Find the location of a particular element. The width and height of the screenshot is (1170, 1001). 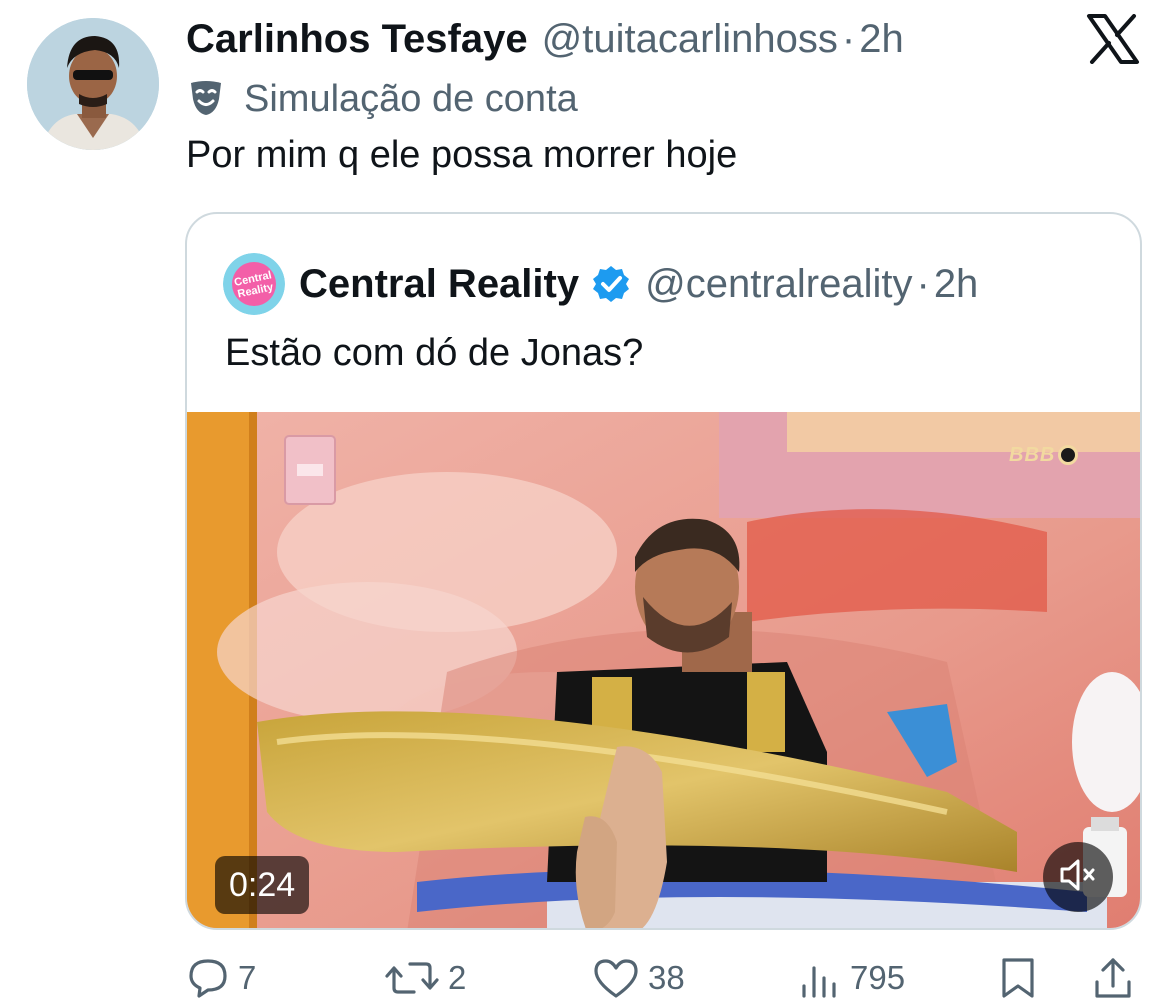

like-button: 38 is located at coordinates (638, 978).